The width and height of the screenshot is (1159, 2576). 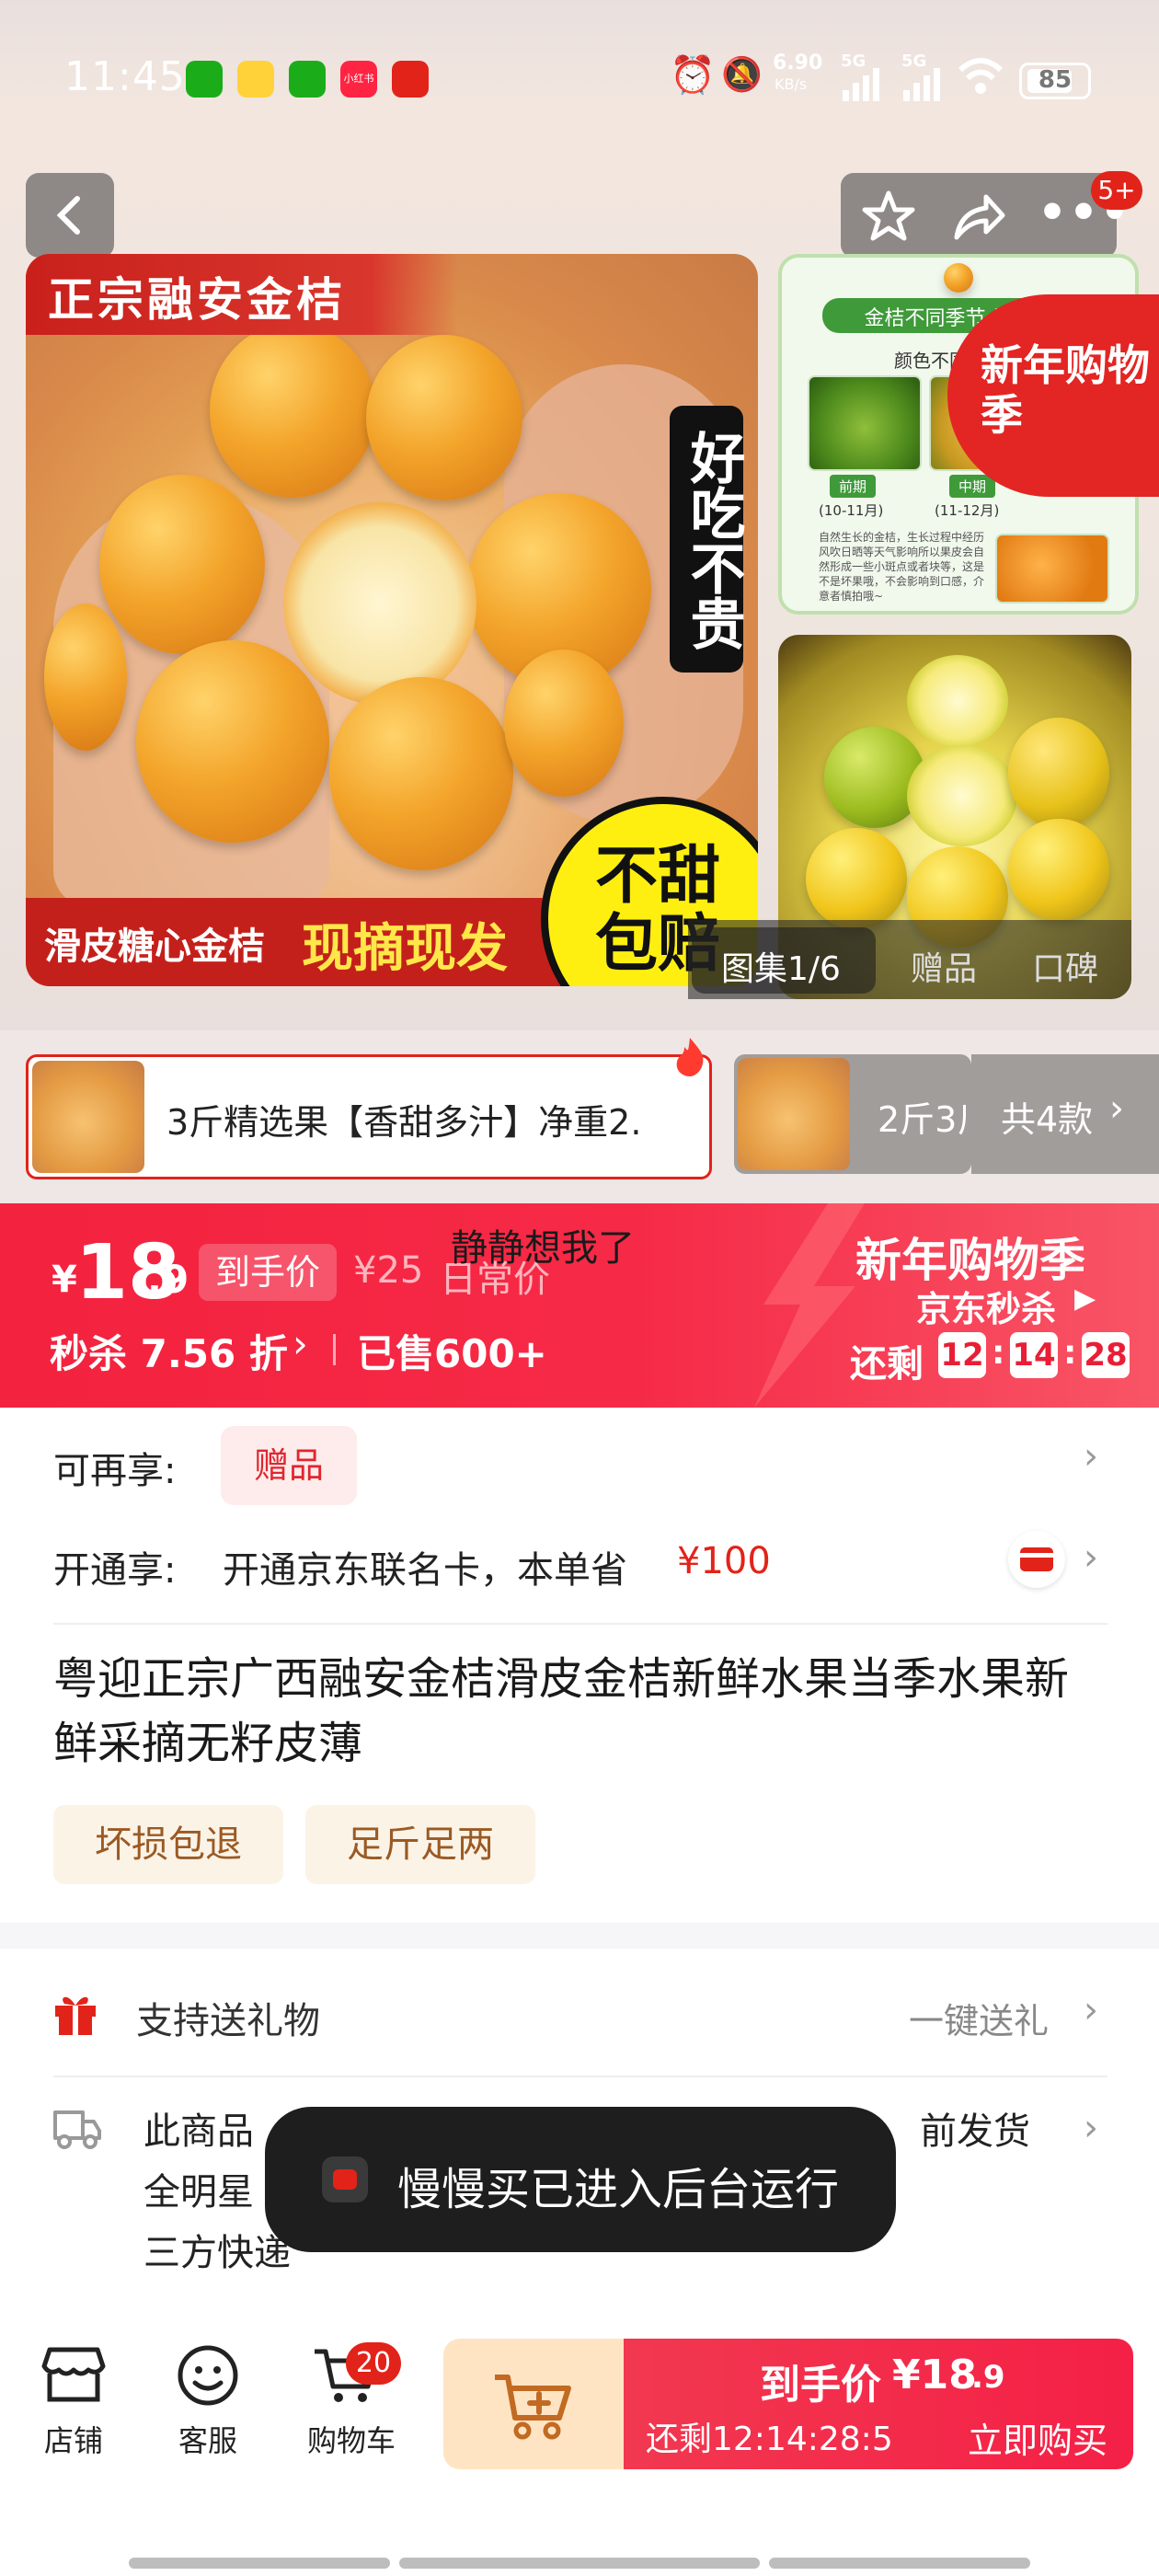 What do you see at coordinates (979, 2018) in the screenshot?
I see `gift-service-action: 一键送礼` at bounding box center [979, 2018].